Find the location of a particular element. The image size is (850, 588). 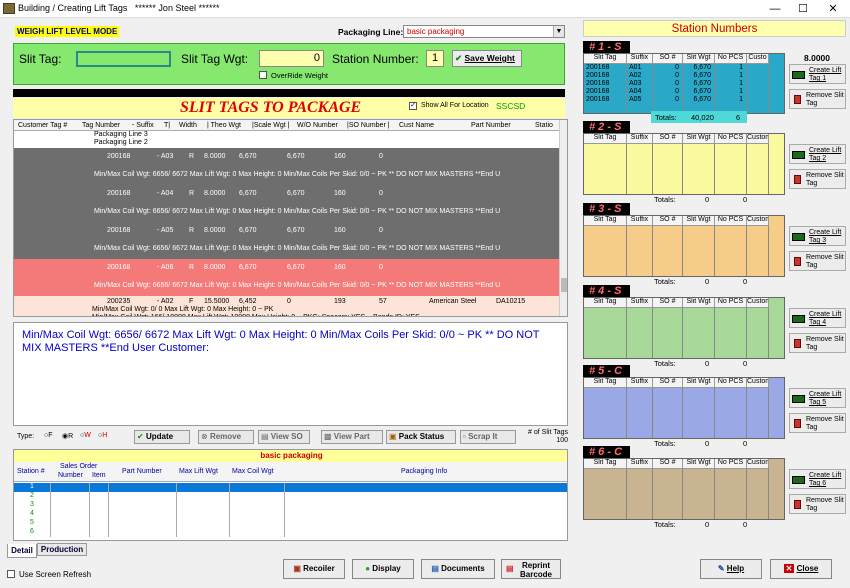

grid-scrollbar is located at coordinates (563, 218).